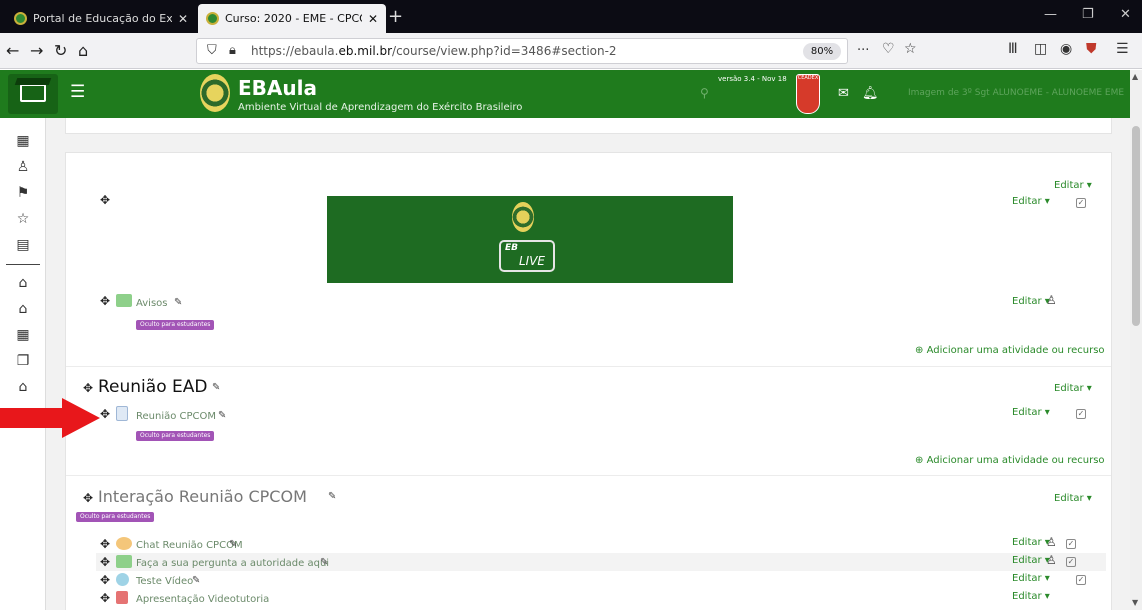 The image size is (1142, 610). Describe the element at coordinates (1091, 49) in the screenshot. I see `ublock-icon: ⛊` at that location.